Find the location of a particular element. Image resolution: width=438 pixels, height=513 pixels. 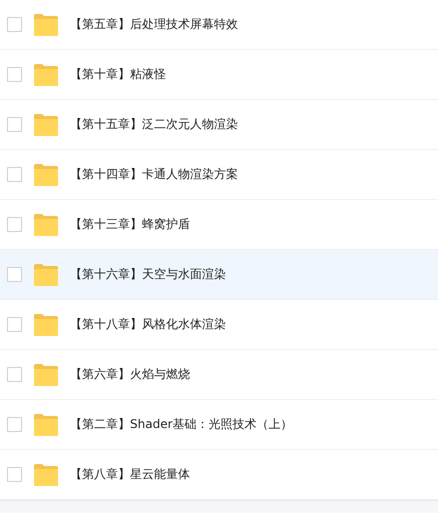

folder-name: 【第十三章】蜂窝护盾 is located at coordinates (130, 224).